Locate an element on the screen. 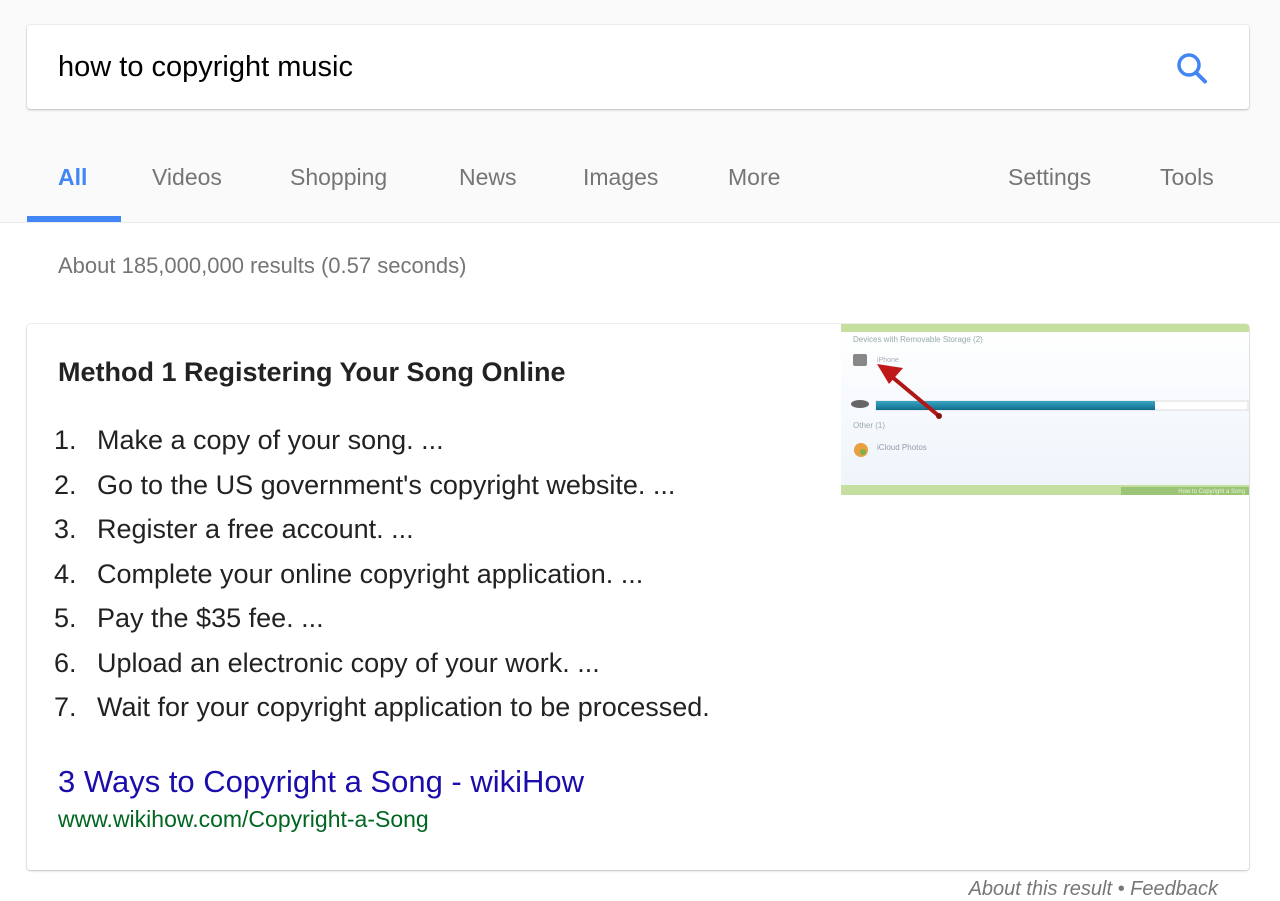  search-input is located at coordinates (598, 67).